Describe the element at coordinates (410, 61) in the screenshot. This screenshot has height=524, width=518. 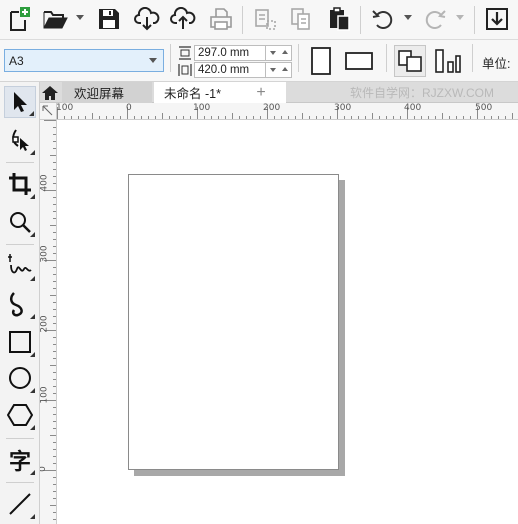
I see `all-pages-button` at that location.